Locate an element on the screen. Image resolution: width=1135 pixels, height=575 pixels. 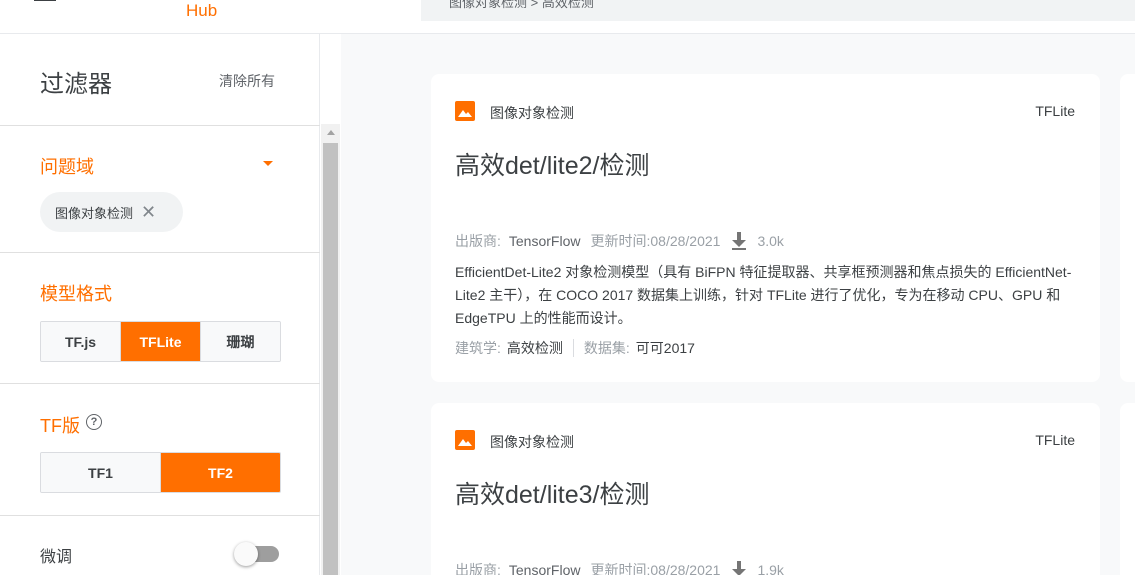
model-tags: 建筑学: 高效检测 数据集: 可可2017 is located at coordinates (575, 348).